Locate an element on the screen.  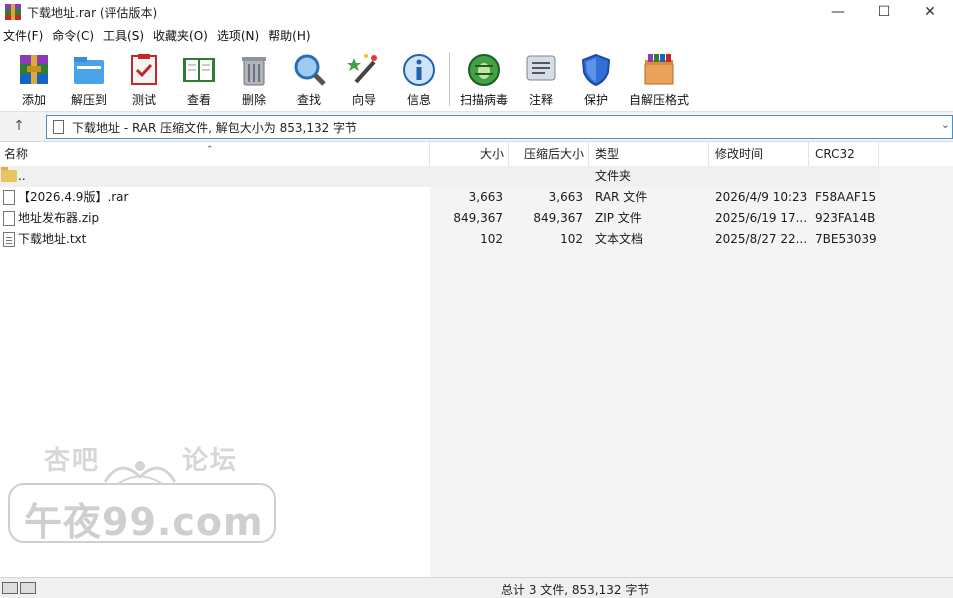
column-packed: 压缩后大小 is located at coordinates (549, 154).